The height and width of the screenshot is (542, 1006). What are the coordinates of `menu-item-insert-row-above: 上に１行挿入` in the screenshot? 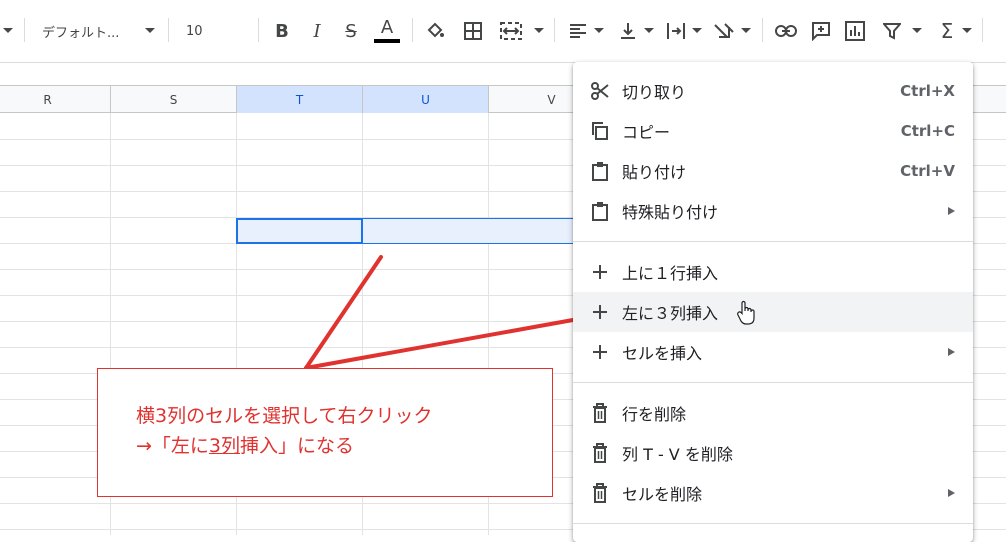 It's located at (773, 272).